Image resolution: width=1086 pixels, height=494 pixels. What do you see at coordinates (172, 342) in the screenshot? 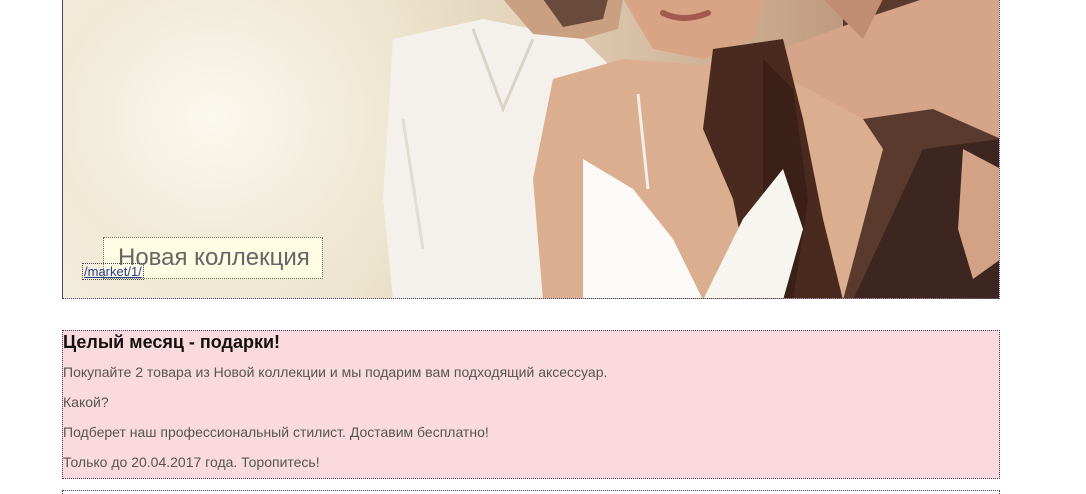
I see `promo-title: Целый месяц - подарки!` at bounding box center [172, 342].